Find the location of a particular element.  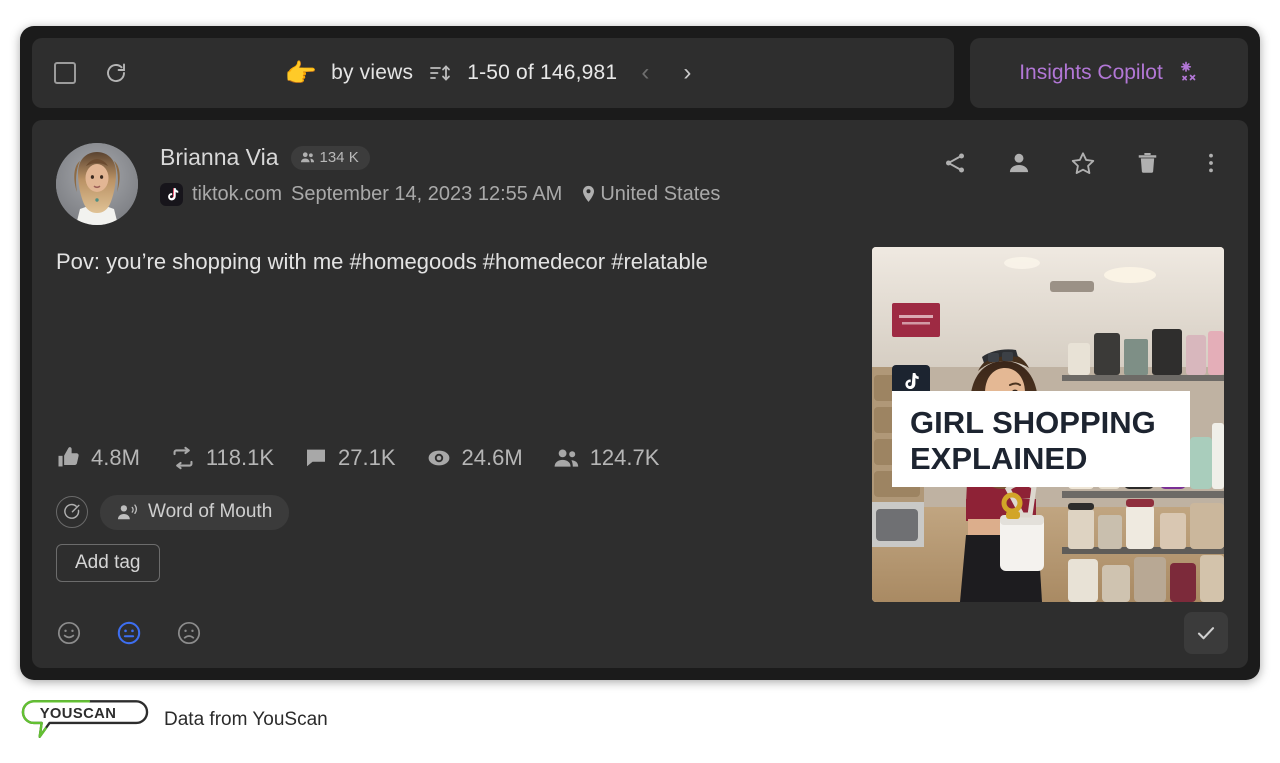

sparkle-icon is located at coordinates (1187, 73).